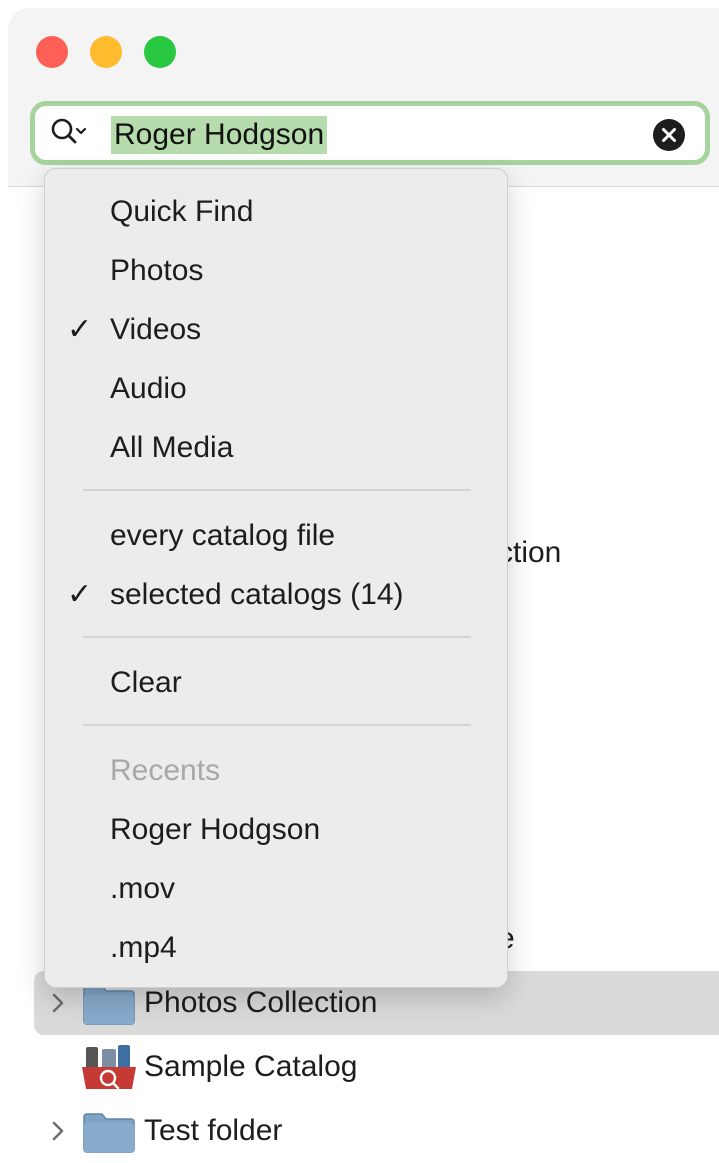 Image resolution: width=719 pixels, height=1163 pixels. I want to click on search-scope-icon, so click(69, 133).